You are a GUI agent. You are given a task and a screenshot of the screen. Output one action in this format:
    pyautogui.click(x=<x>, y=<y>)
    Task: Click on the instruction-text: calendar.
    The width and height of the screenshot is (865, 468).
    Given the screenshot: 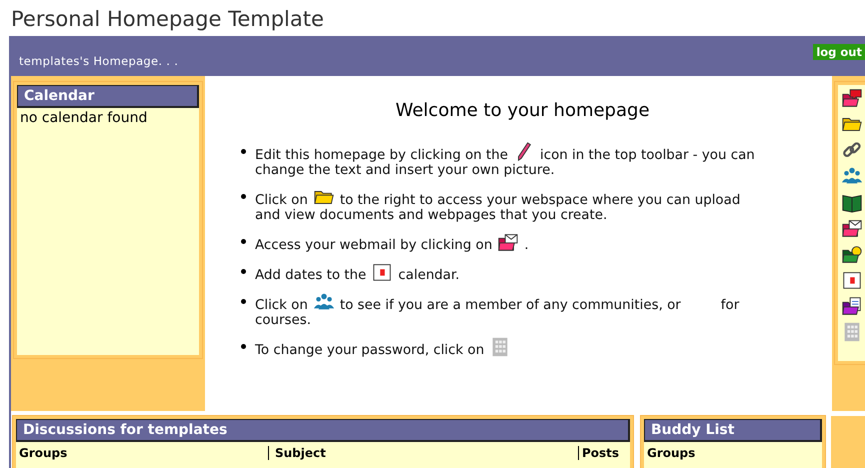 What is the action you would take?
    pyautogui.click(x=429, y=275)
    